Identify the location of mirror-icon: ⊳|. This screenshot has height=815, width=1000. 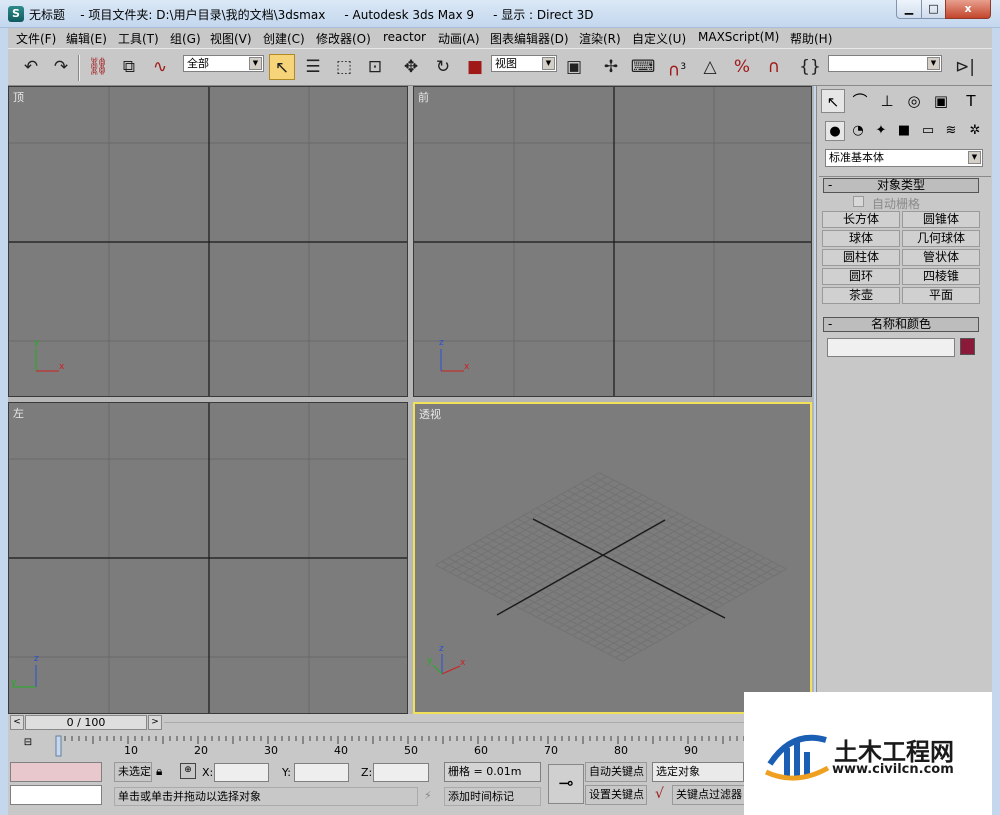
(965, 67).